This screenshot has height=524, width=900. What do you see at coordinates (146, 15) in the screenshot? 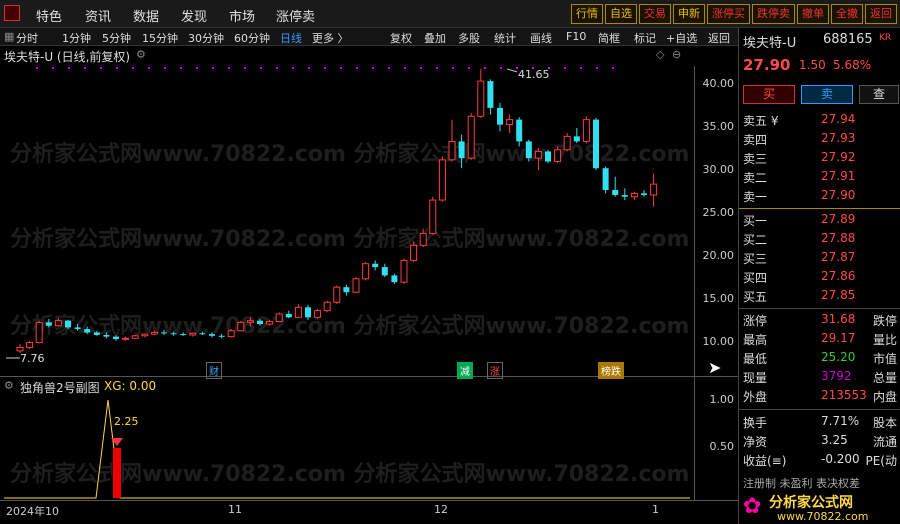
I see `menu-item-data: 数据` at bounding box center [146, 15].